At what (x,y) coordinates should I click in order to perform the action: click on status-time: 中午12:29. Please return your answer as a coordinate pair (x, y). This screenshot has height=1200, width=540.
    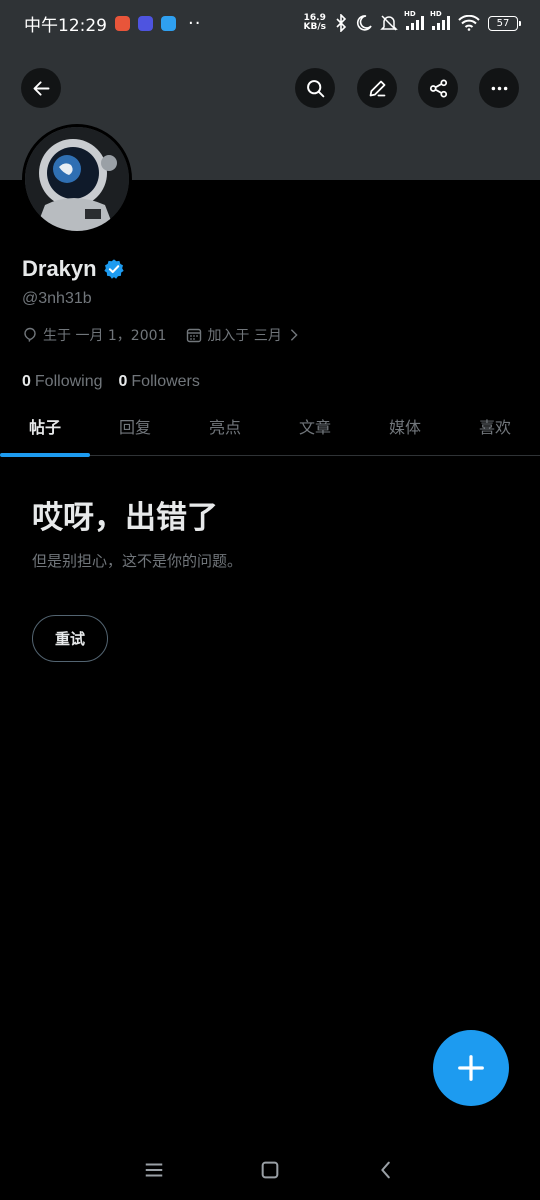
    Looking at the image, I should click on (65, 25).